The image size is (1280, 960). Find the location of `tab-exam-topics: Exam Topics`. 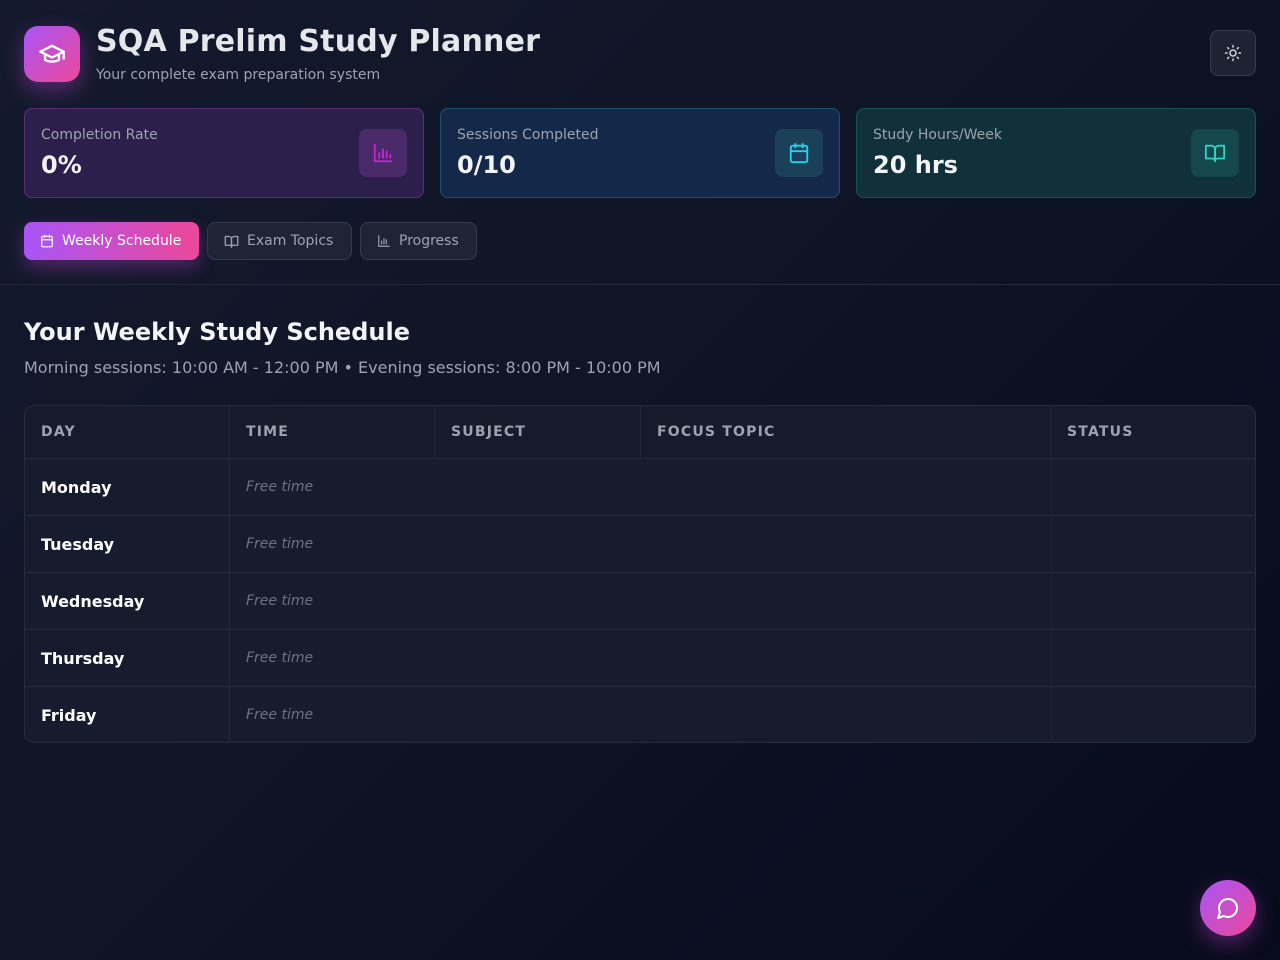

tab-exam-topics: Exam Topics is located at coordinates (279, 241).